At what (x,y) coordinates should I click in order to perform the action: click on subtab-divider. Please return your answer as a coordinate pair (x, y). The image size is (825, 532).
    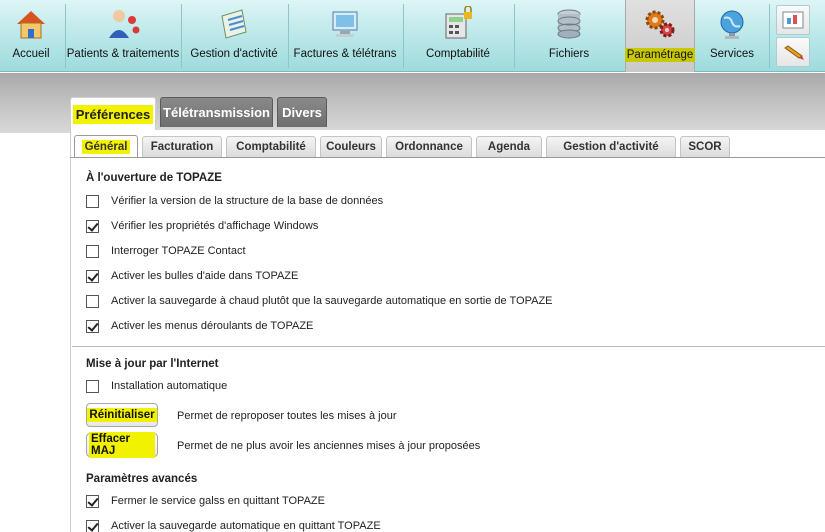
    Looking at the image, I should click on (447, 157).